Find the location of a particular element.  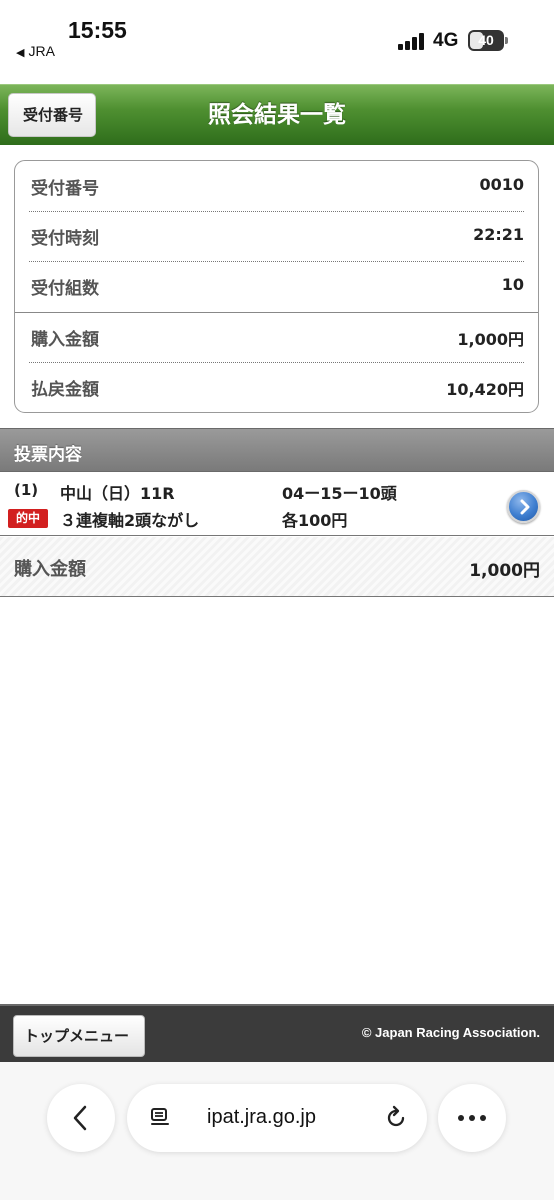

app-footer: トップメニュー © Japan Racing Association. is located at coordinates (277, 1033).